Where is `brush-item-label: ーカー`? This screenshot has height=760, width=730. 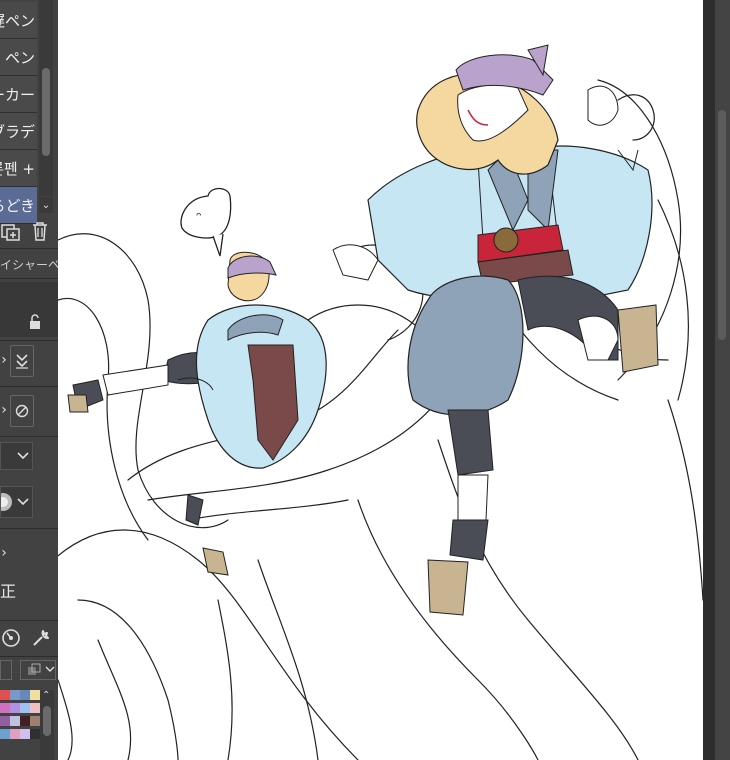
brush-item-label: ーカー is located at coordinates (17, 95).